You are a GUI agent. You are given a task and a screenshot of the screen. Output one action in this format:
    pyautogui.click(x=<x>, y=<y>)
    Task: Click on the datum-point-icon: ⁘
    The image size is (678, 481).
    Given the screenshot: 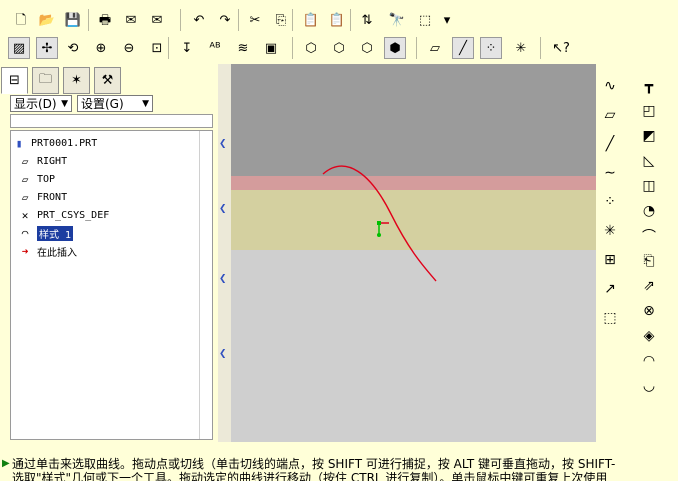 What is the action you would take?
    pyautogui.click(x=610, y=202)
    